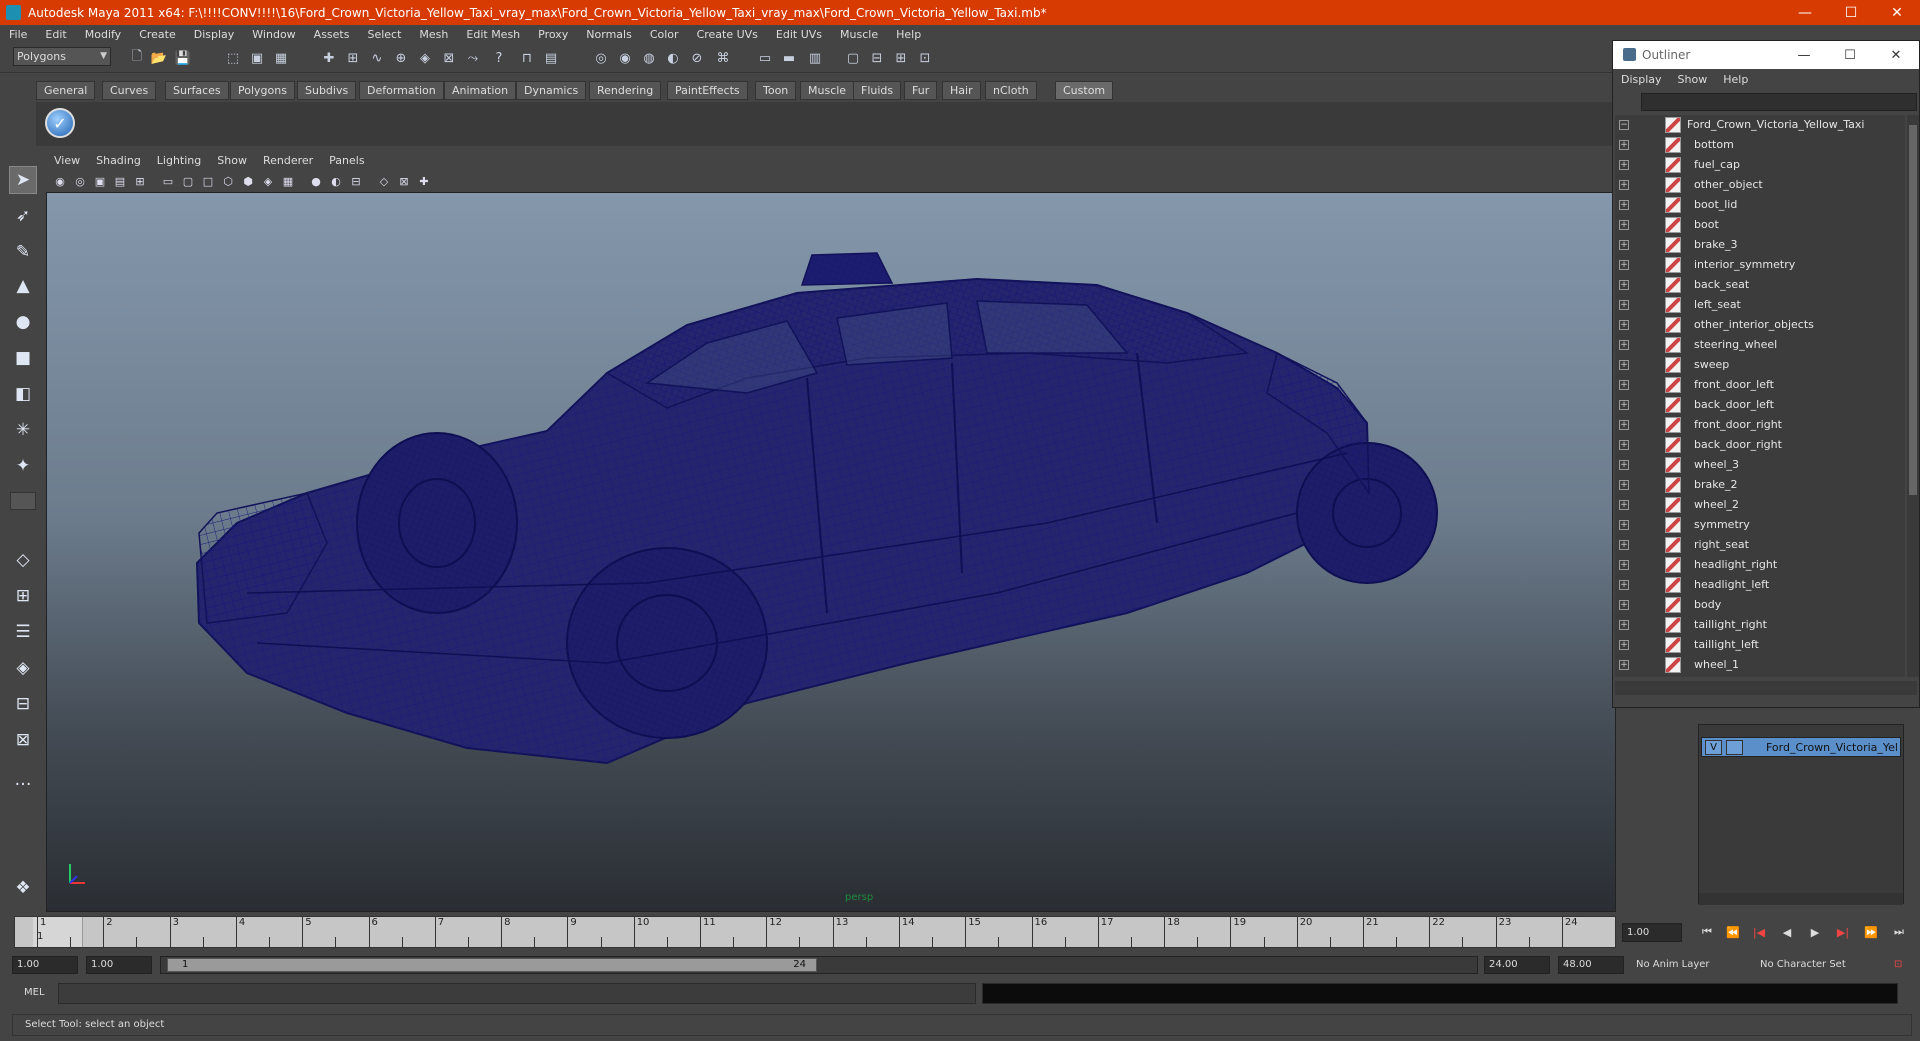  I want to click on select-hierarchy-icon: ⬚, so click(233, 58).